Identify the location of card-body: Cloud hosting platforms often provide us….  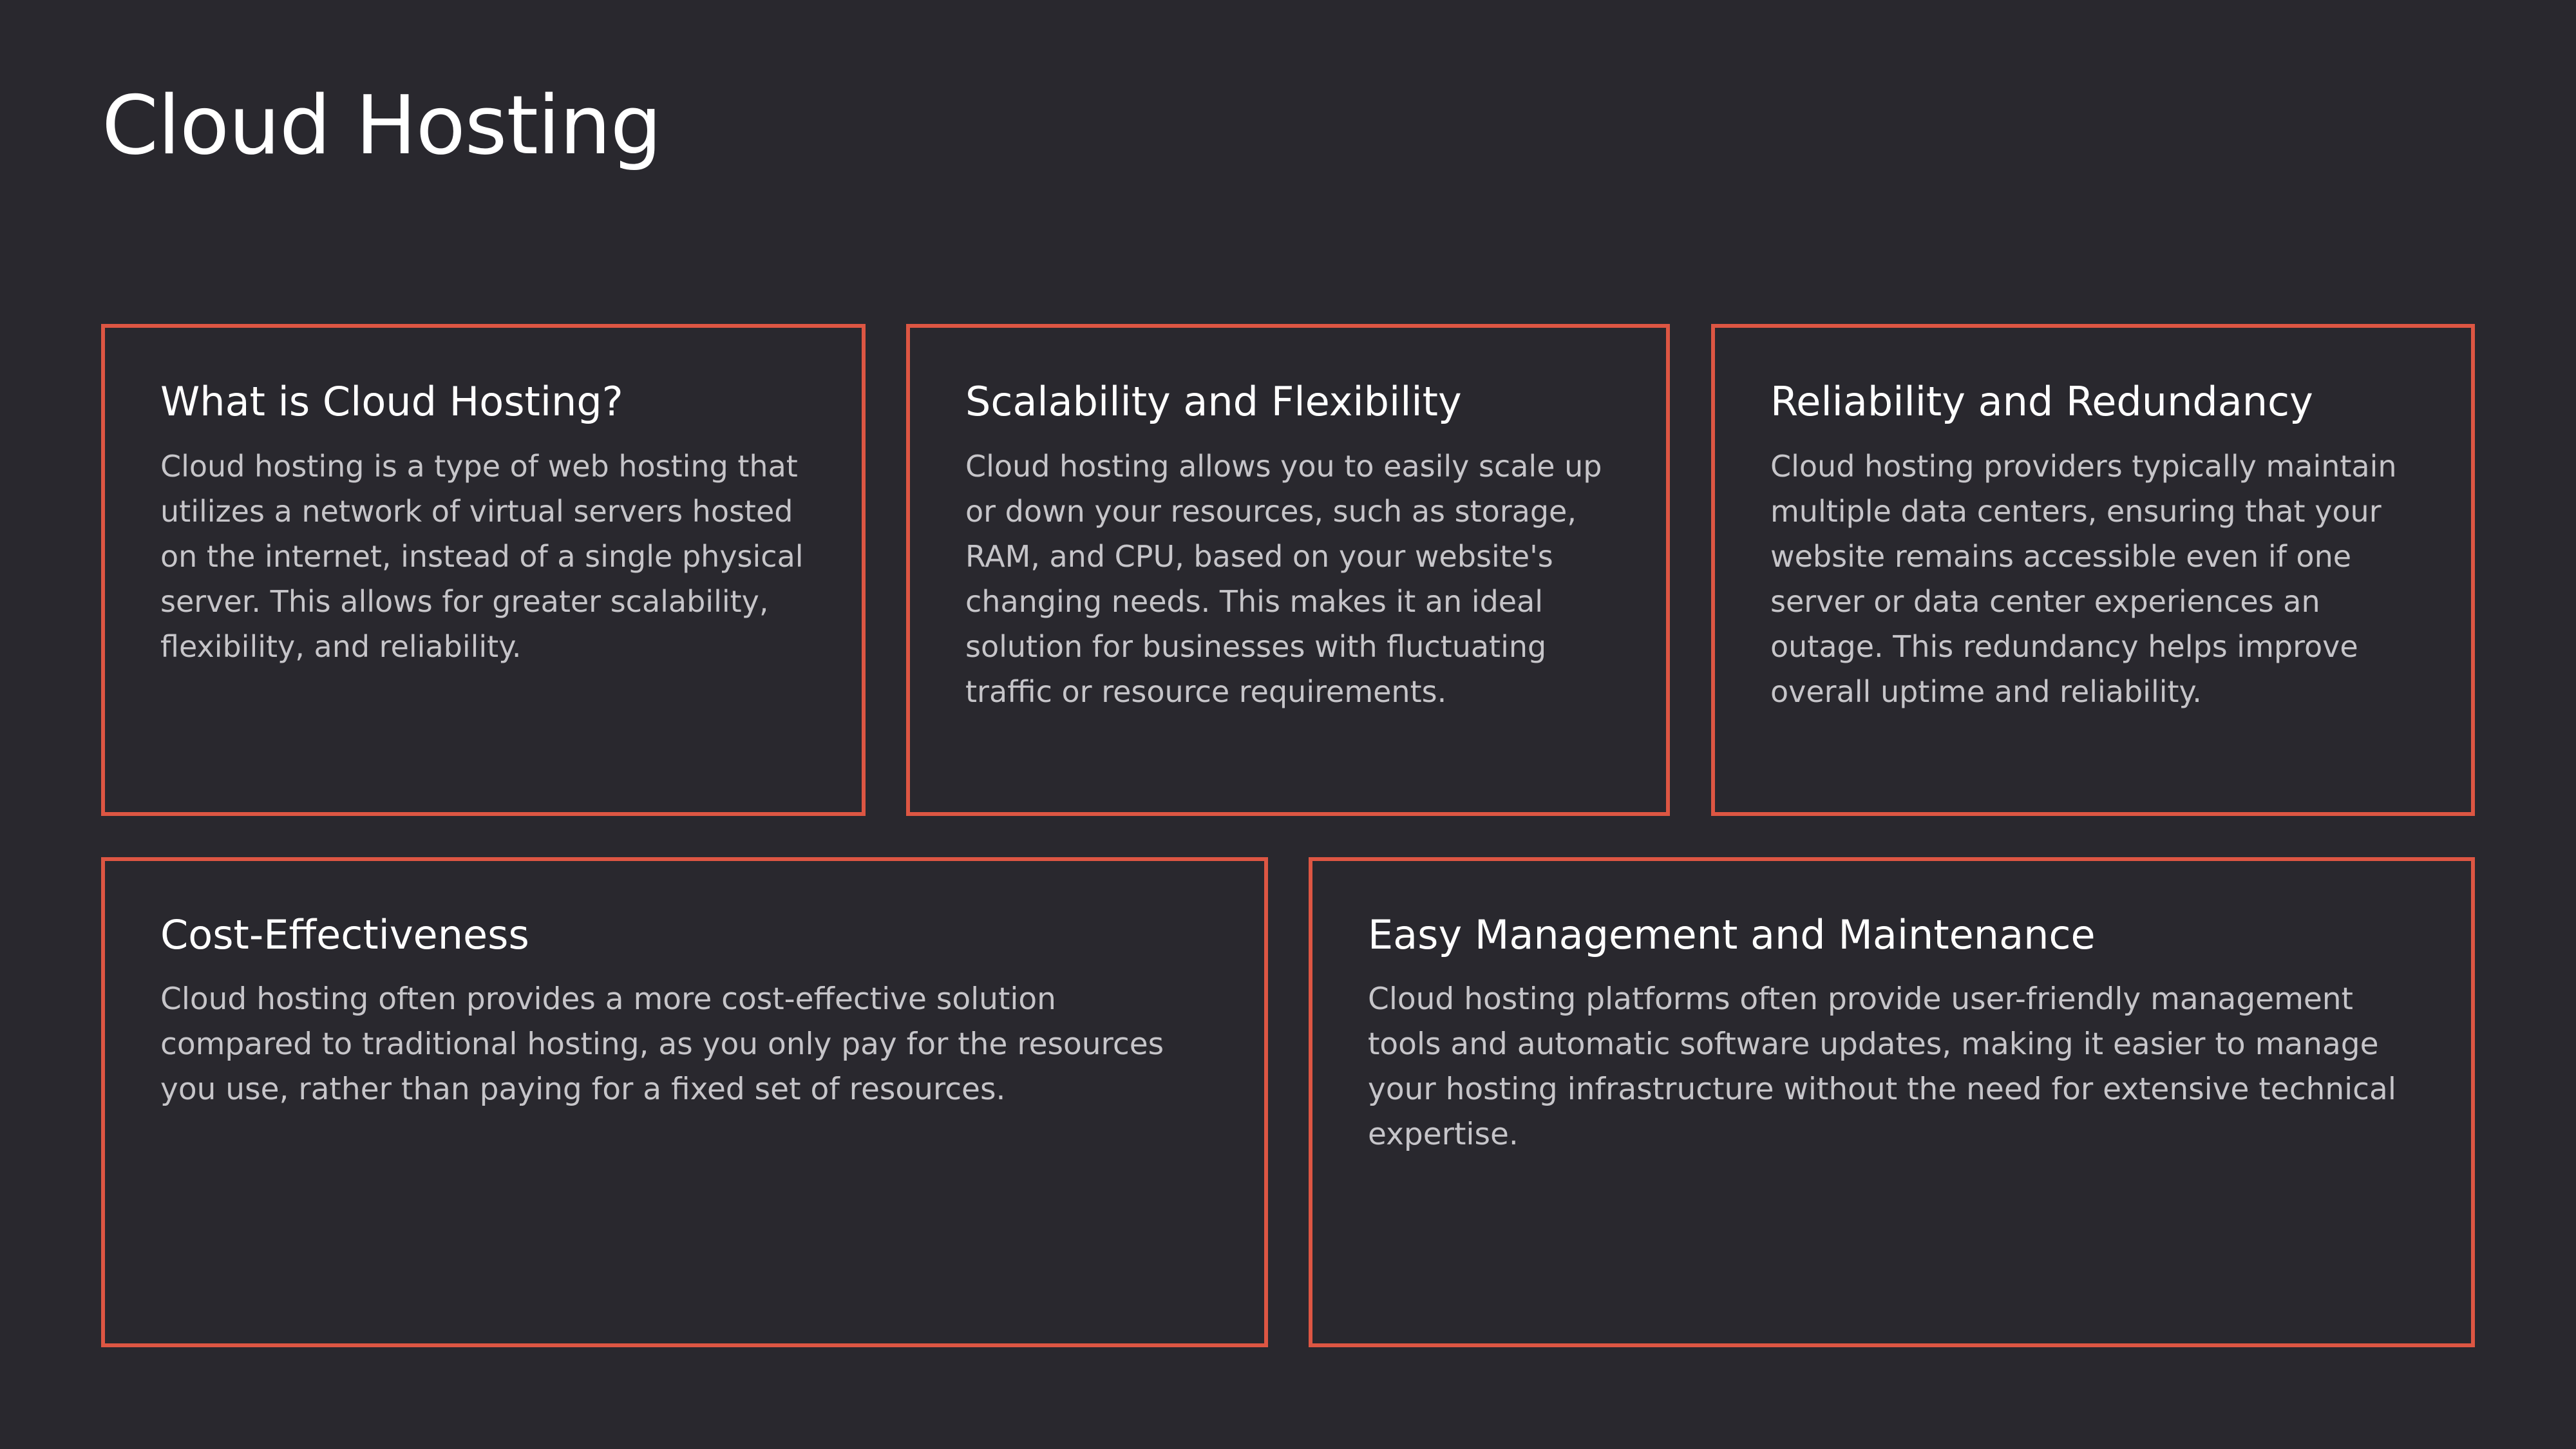
(1882, 1067).